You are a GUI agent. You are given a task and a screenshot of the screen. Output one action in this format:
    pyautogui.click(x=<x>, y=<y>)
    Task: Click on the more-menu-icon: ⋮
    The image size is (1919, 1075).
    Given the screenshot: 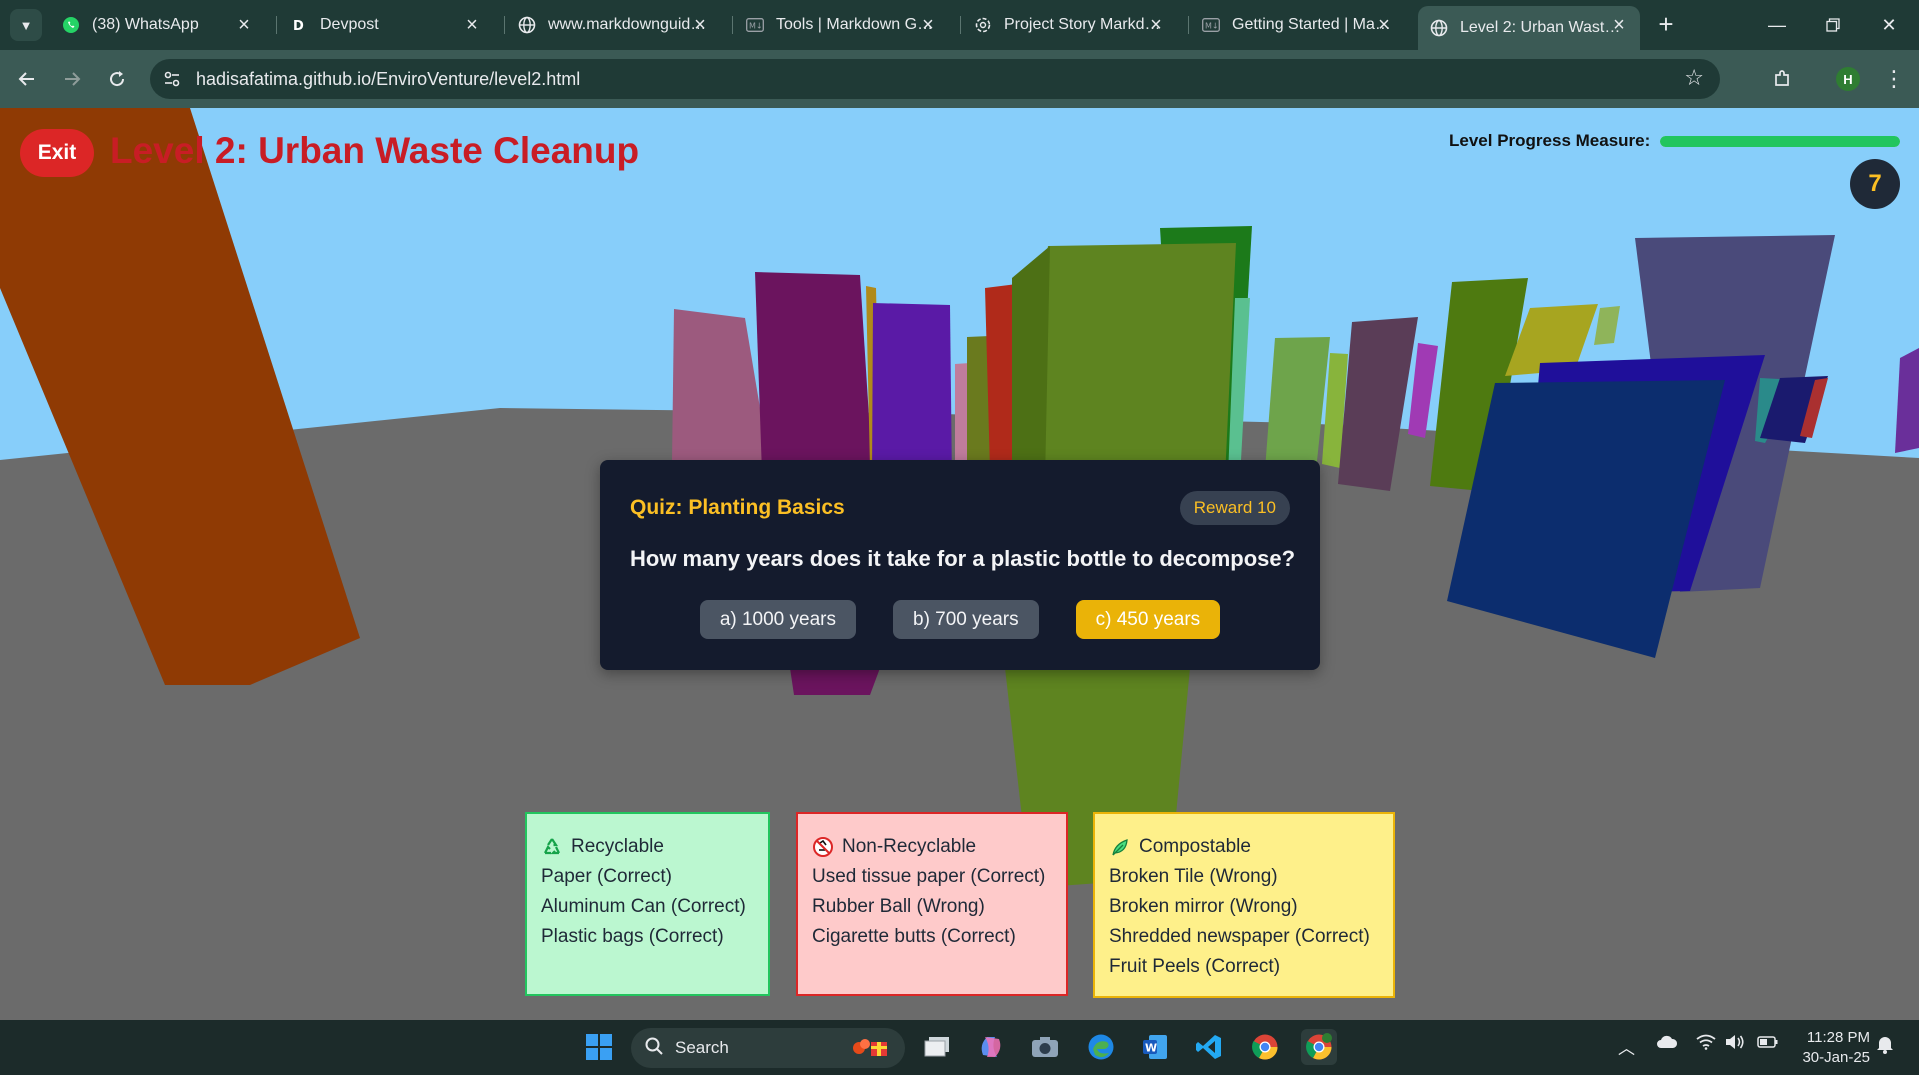 What is the action you would take?
    pyautogui.click(x=1894, y=79)
    